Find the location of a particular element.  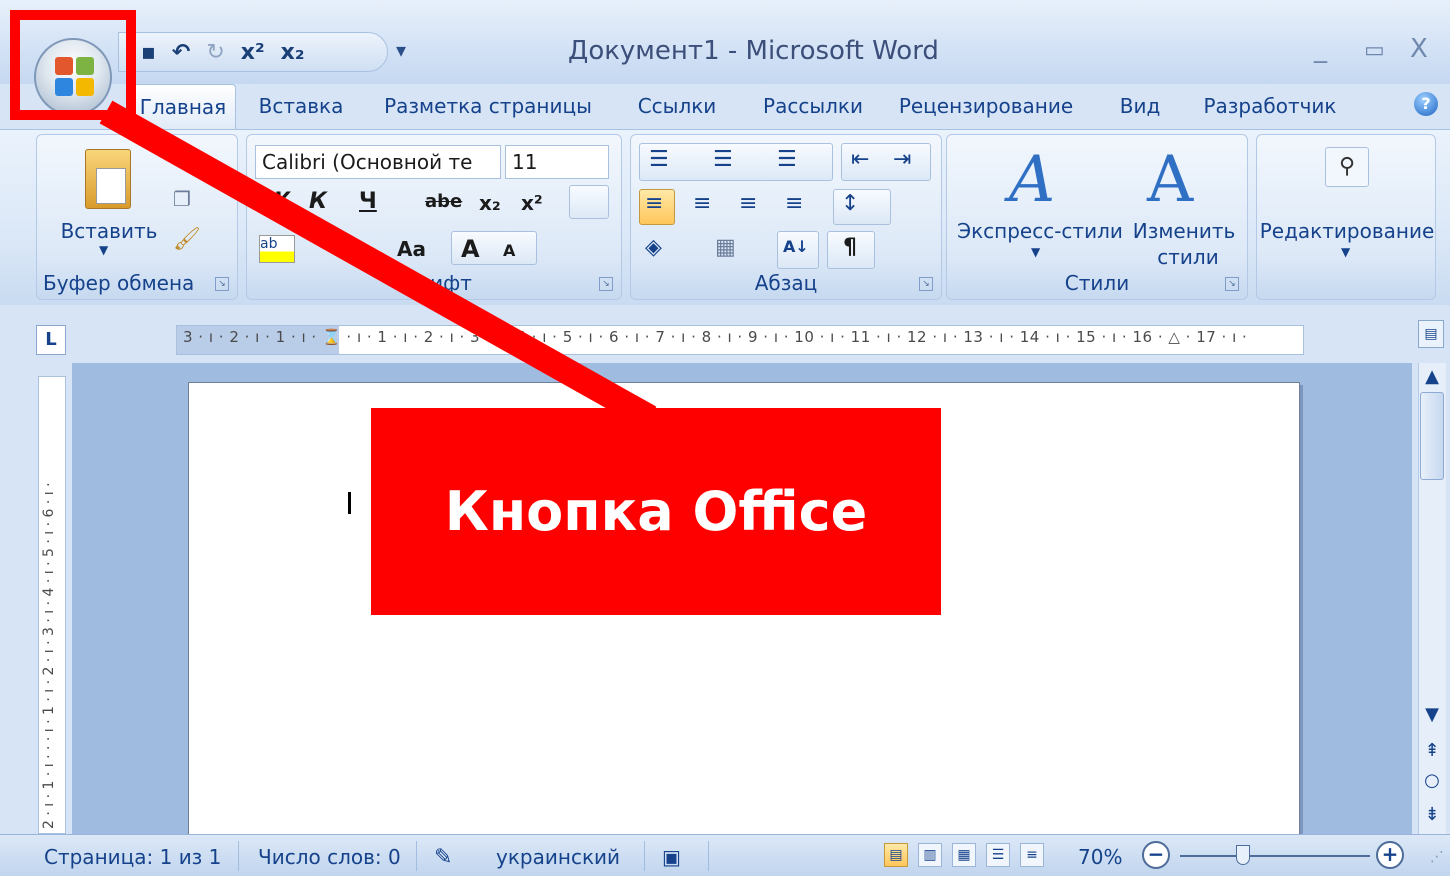

tab-selector-icon: L is located at coordinates (51, 340).